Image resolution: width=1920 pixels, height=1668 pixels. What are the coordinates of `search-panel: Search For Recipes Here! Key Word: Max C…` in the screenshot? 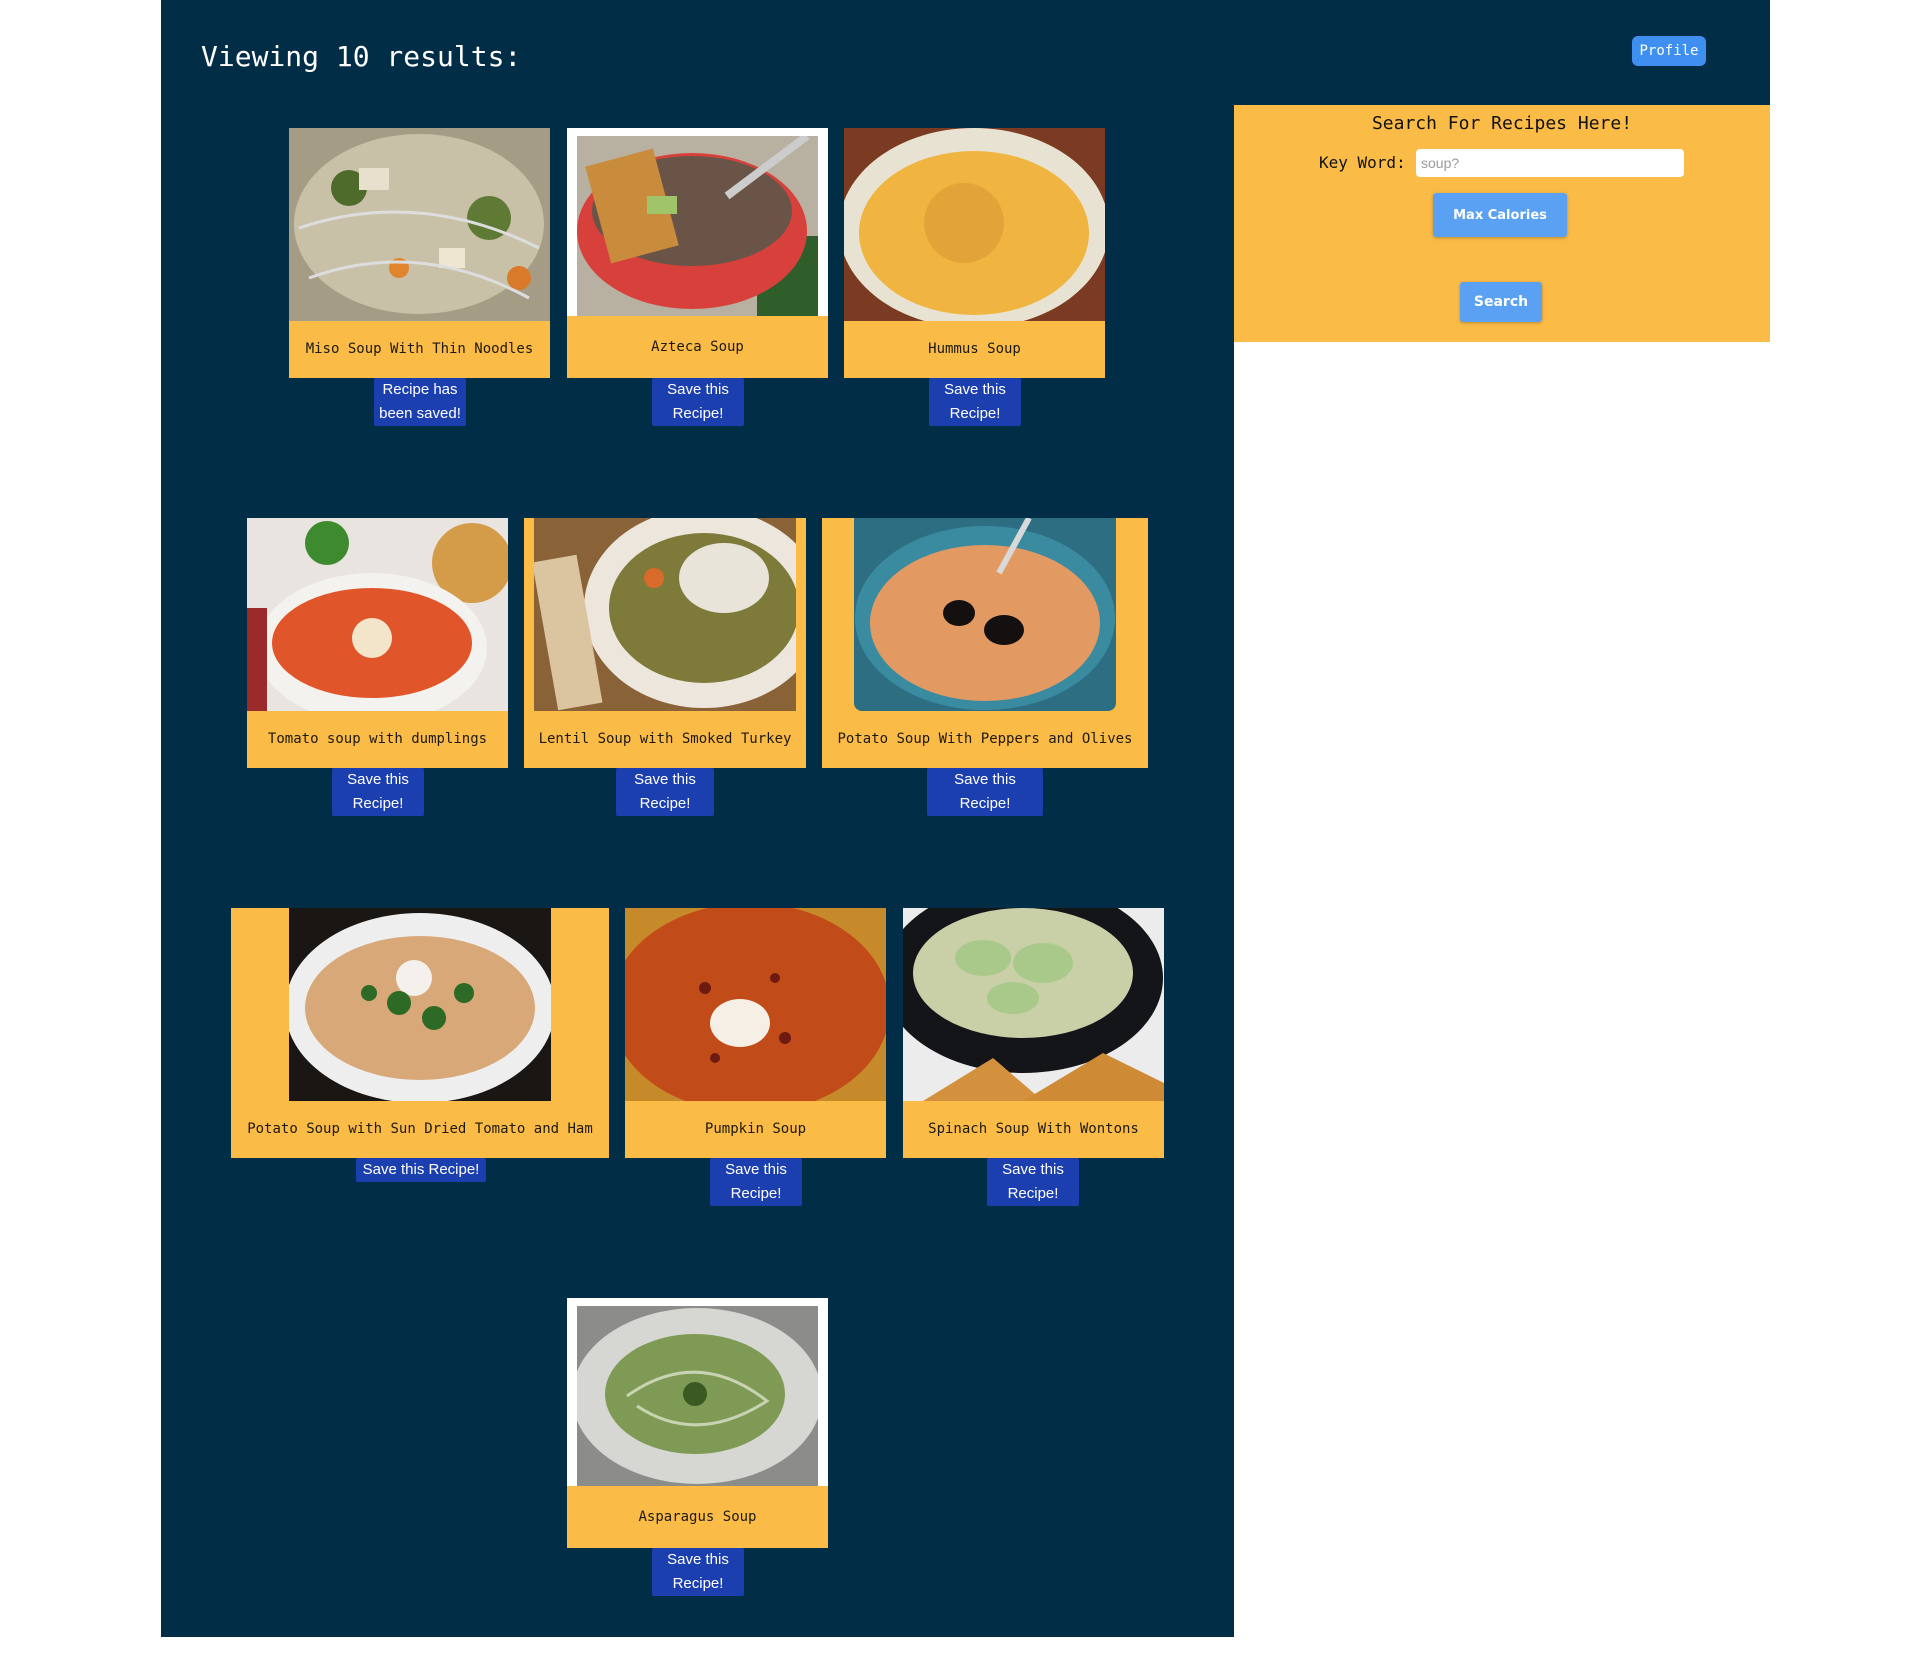 It's located at (1502, 223).